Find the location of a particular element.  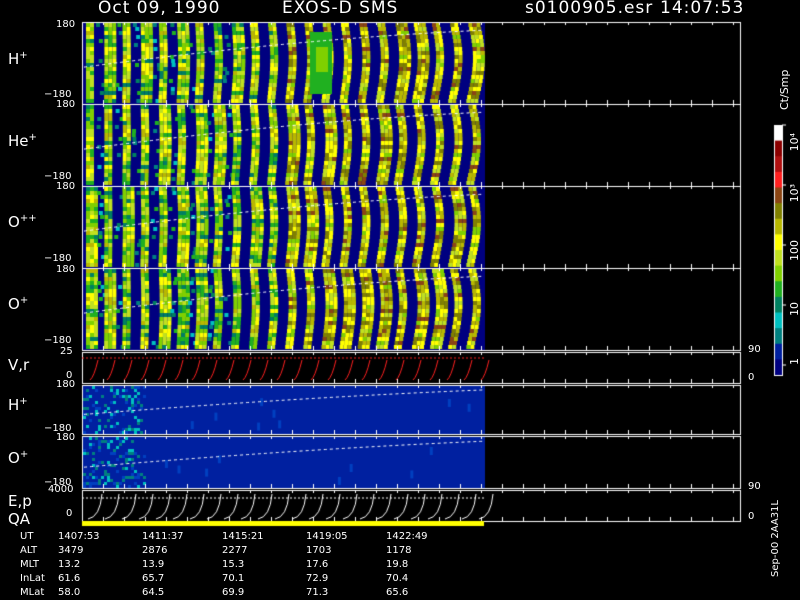

date-title: Oct 09, 1990 is located at coordinates (159, 9).